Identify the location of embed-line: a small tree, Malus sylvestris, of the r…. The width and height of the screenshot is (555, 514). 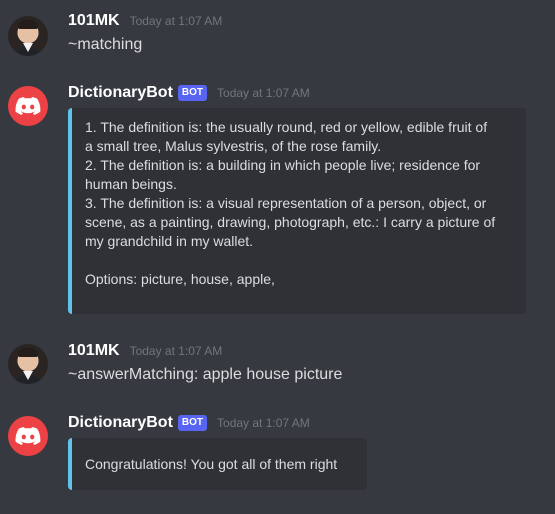
(233, 146).